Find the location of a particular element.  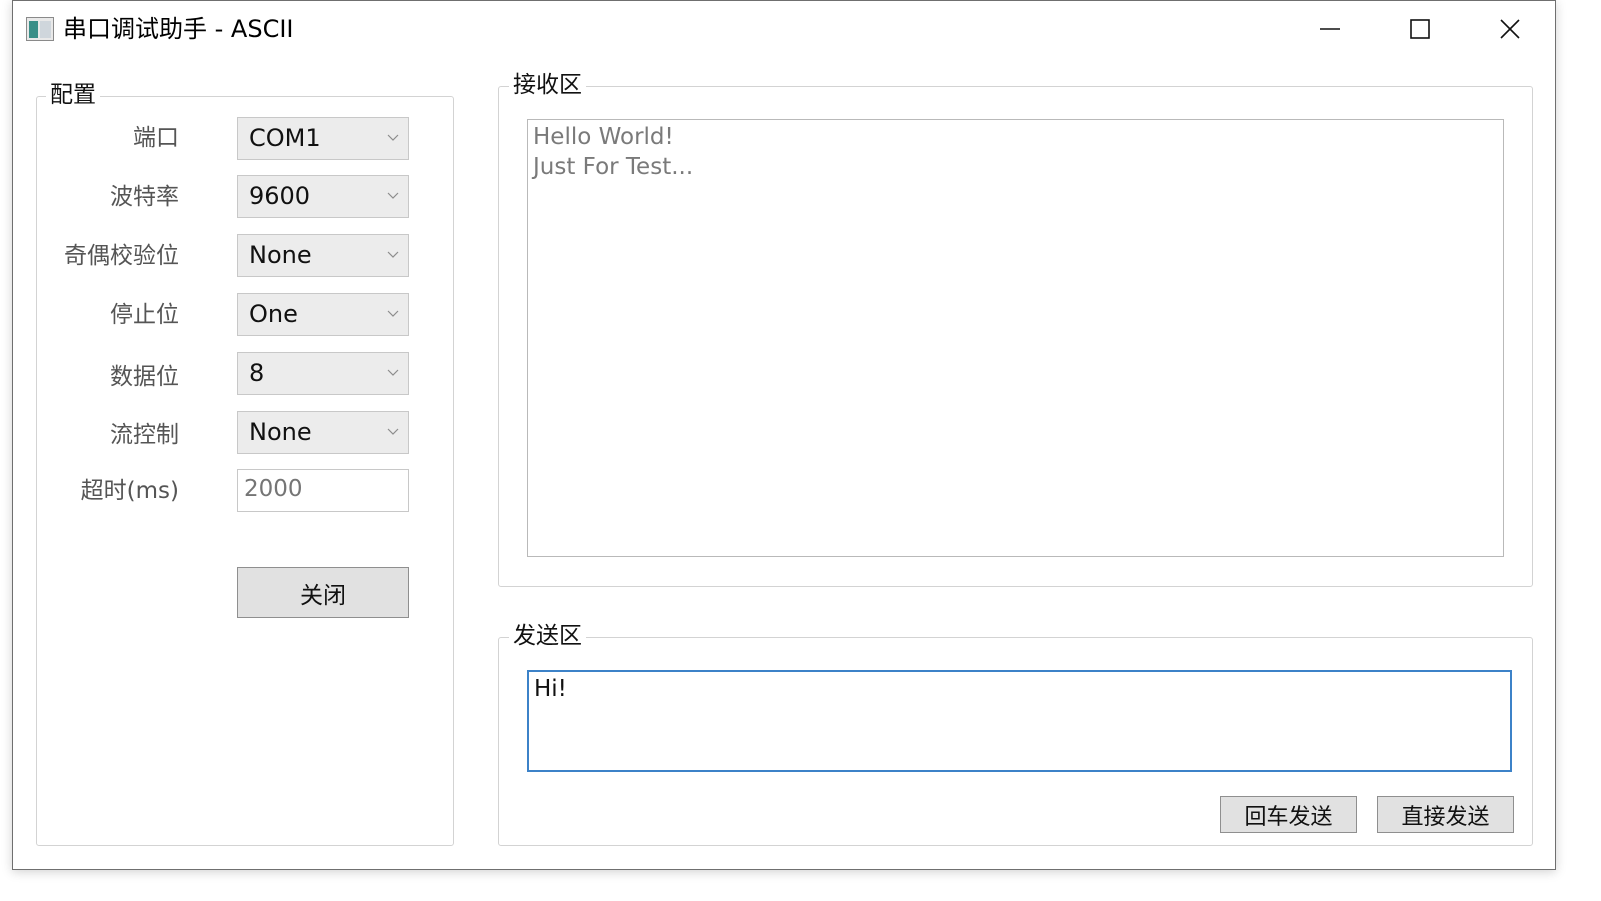

minimize-button is located at coordinates (1330, 29).